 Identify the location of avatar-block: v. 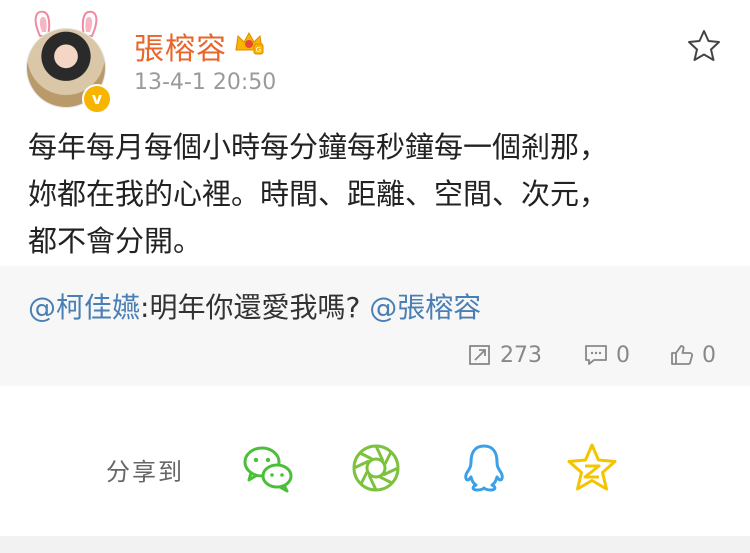
(68, 61).